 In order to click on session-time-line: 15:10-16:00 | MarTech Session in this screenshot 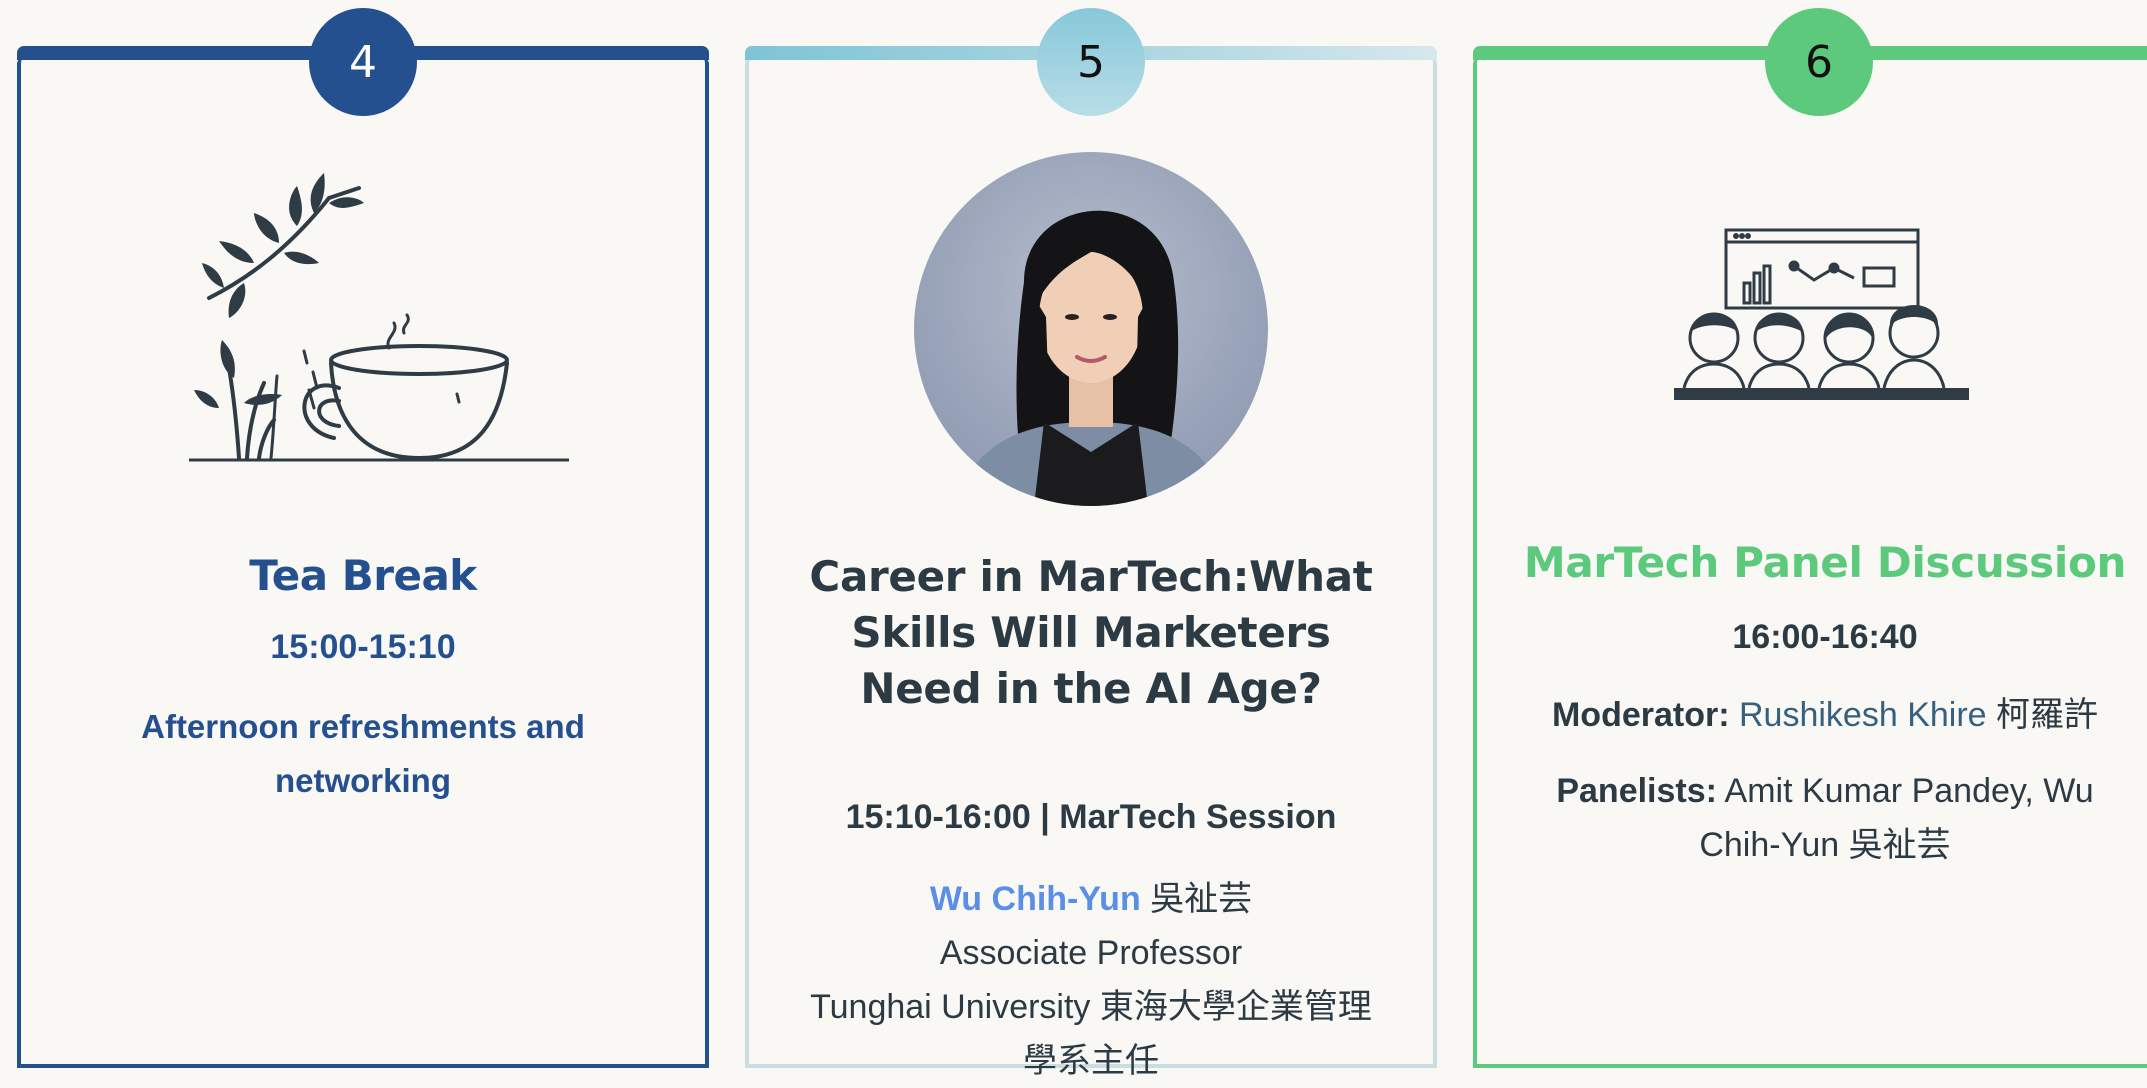, I will do `click(1091, 817)`.